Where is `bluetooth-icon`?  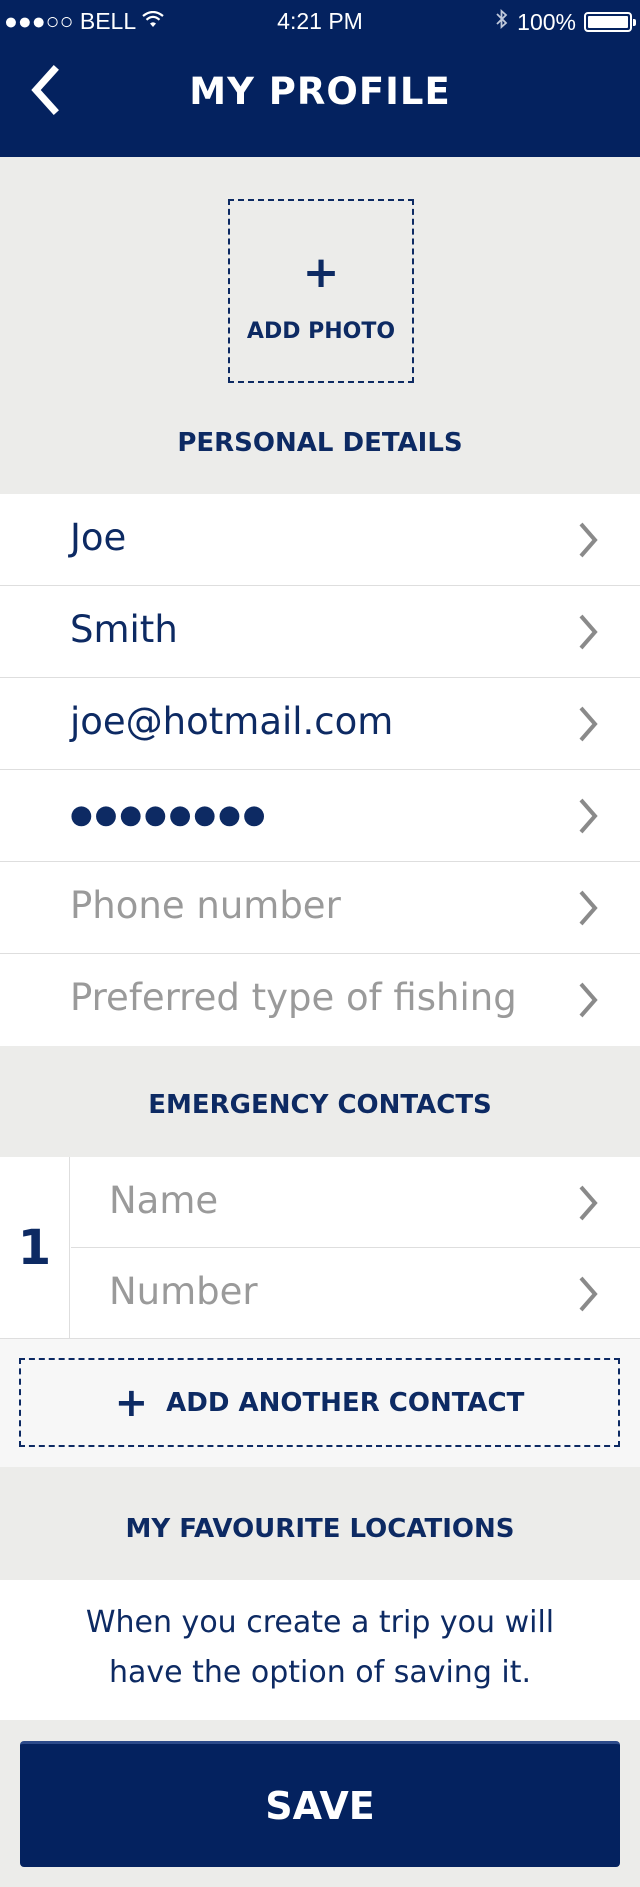
bluetooth-icon is located at coordinates (502, 22).